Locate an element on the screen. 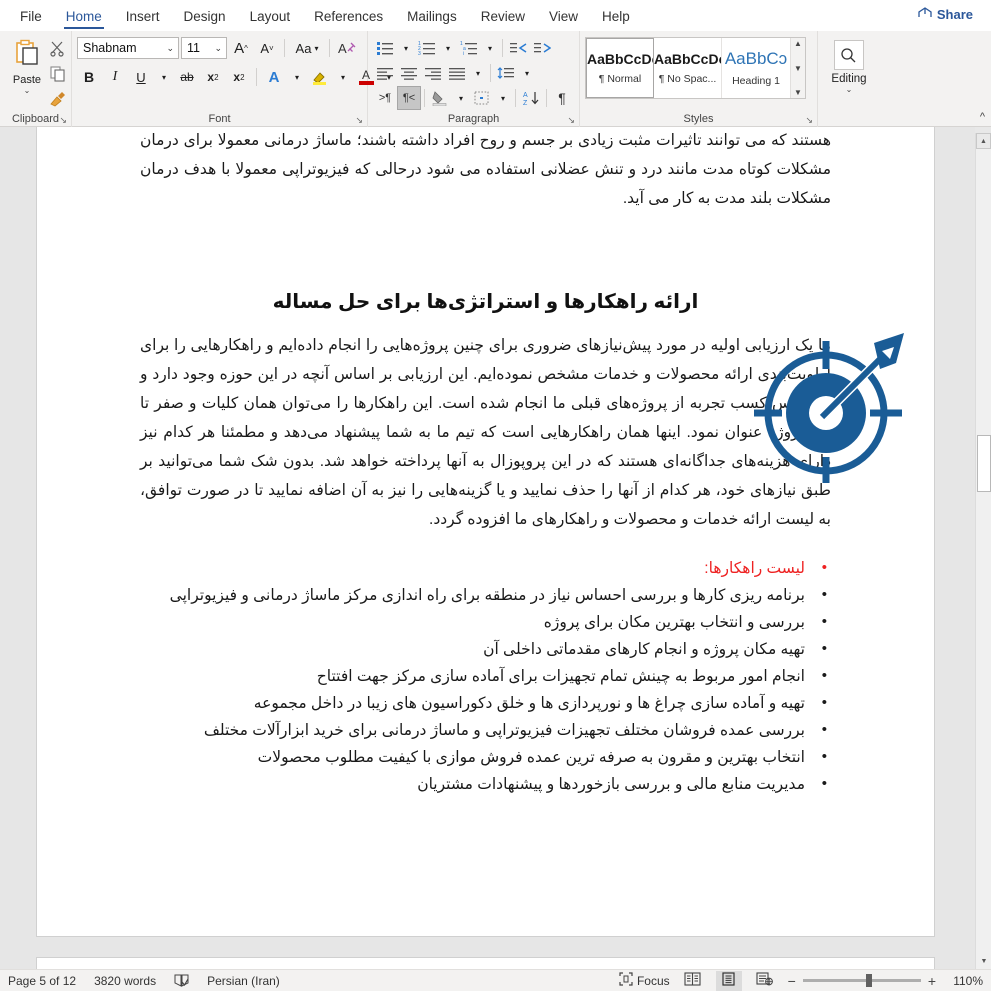  style-preview: AaBbCcDc is located at coordinates (687, 59).